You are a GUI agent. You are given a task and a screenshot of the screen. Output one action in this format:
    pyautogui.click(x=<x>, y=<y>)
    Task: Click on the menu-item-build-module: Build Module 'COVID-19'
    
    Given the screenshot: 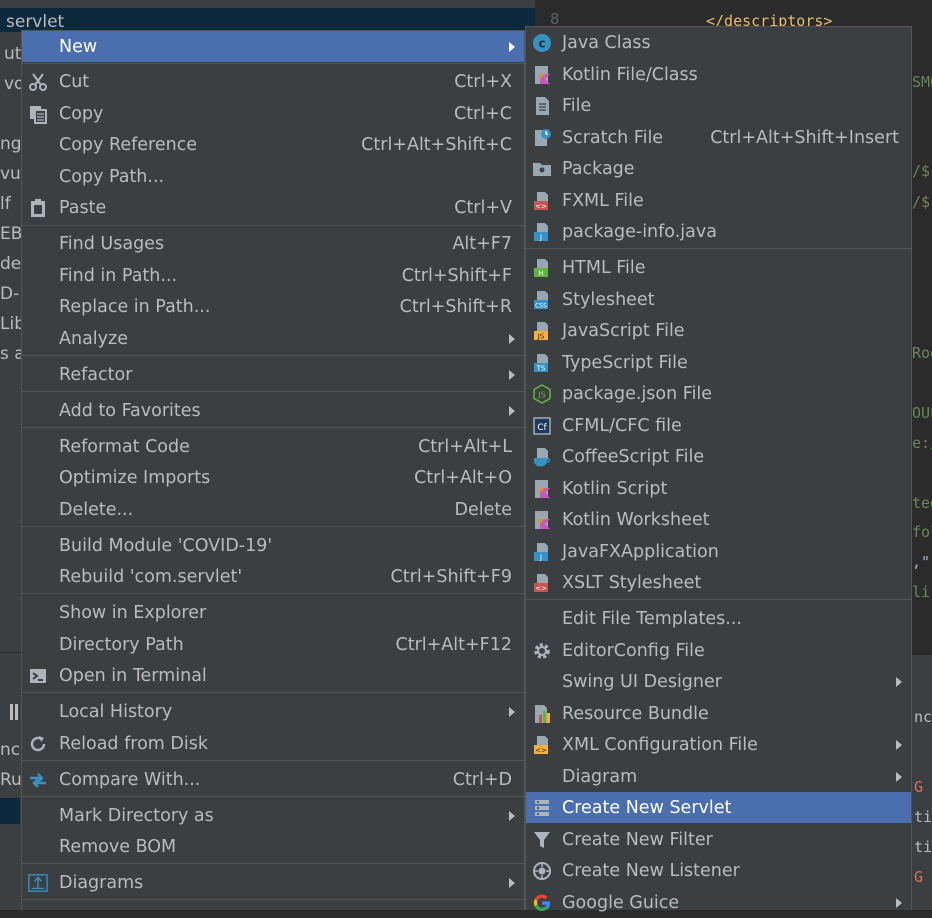 What is the action you would take?
    pyautogui.click(x=273, y=545)
    